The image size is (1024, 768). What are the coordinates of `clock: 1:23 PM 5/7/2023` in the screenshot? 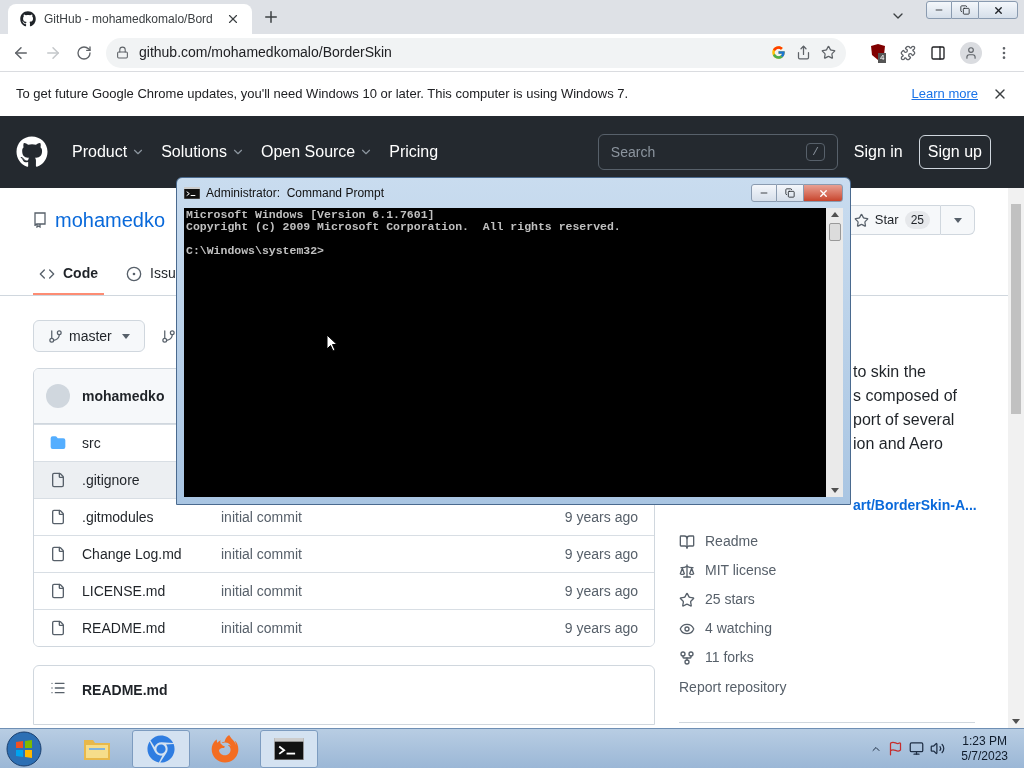 It's located at (984, 748).